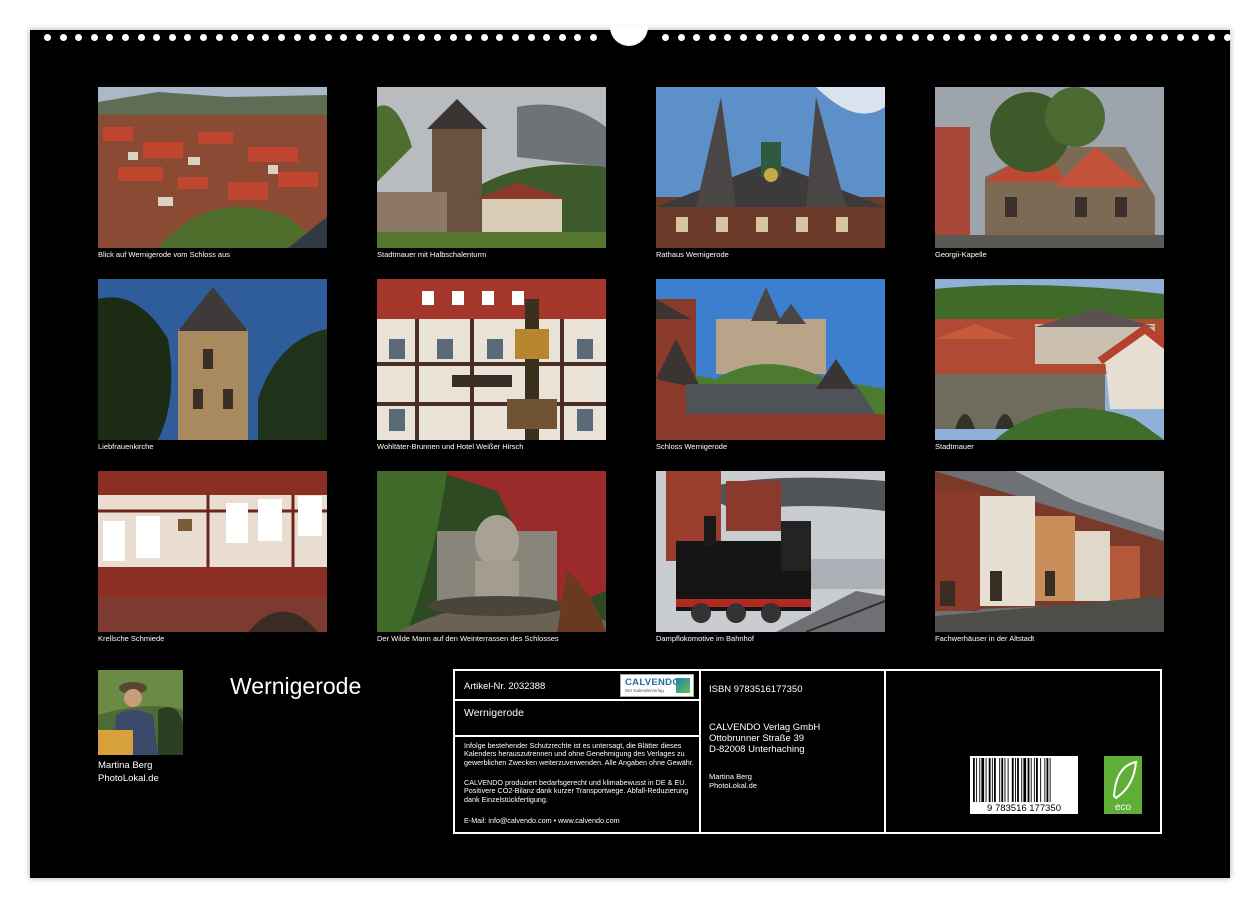 Image resolution: width=1260 pixels, height=908 pixels. What do you see at coordinates (140, 712) in the screenshot?
I see `author-photo` at bounding box center [140, 712].